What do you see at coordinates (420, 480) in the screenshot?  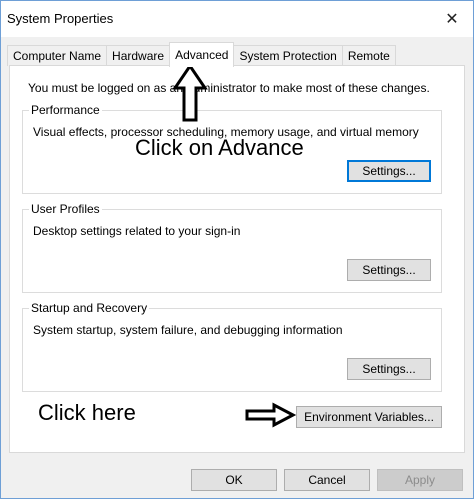 I see `apply-button: Apply` at bounding box center [420, 480].